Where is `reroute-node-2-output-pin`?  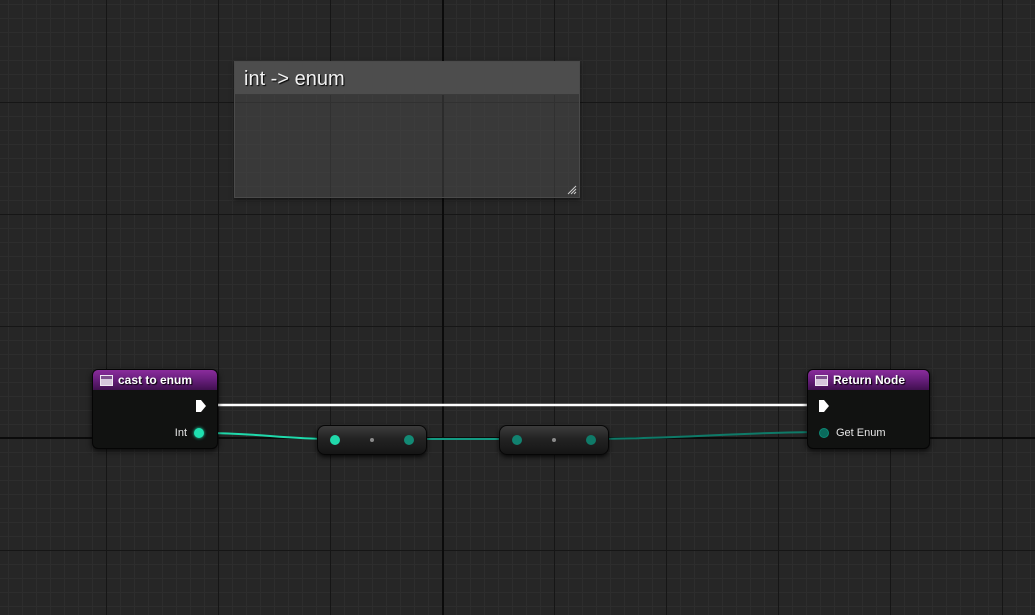 reroute-node-2-output-pin is located at coordinates (591, 440).